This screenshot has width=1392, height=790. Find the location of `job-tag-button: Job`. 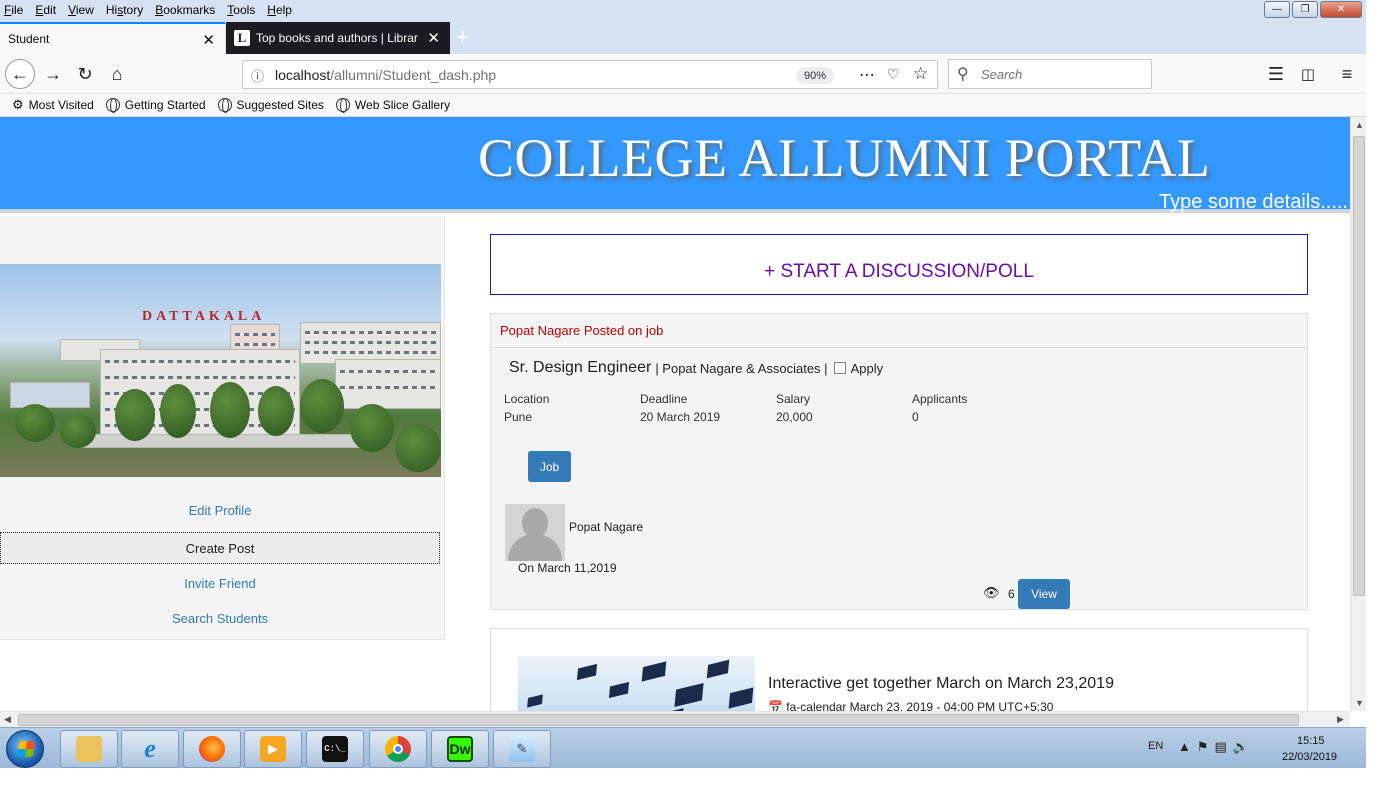

job-tag-button: Job is located at coordinates (549, 466).